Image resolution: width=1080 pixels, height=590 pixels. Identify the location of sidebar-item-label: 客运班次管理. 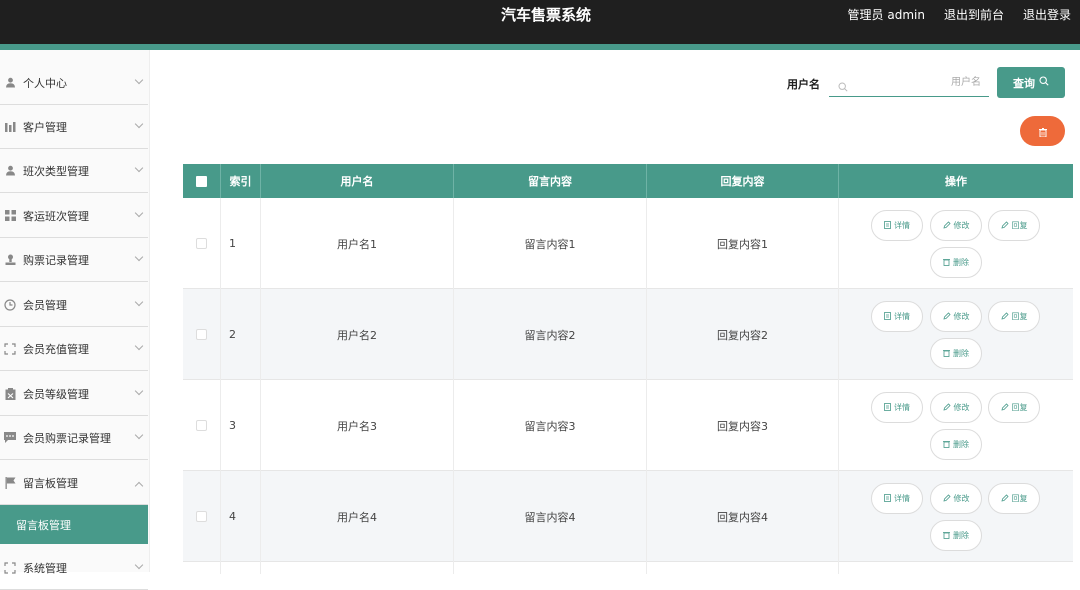
(56, 216).